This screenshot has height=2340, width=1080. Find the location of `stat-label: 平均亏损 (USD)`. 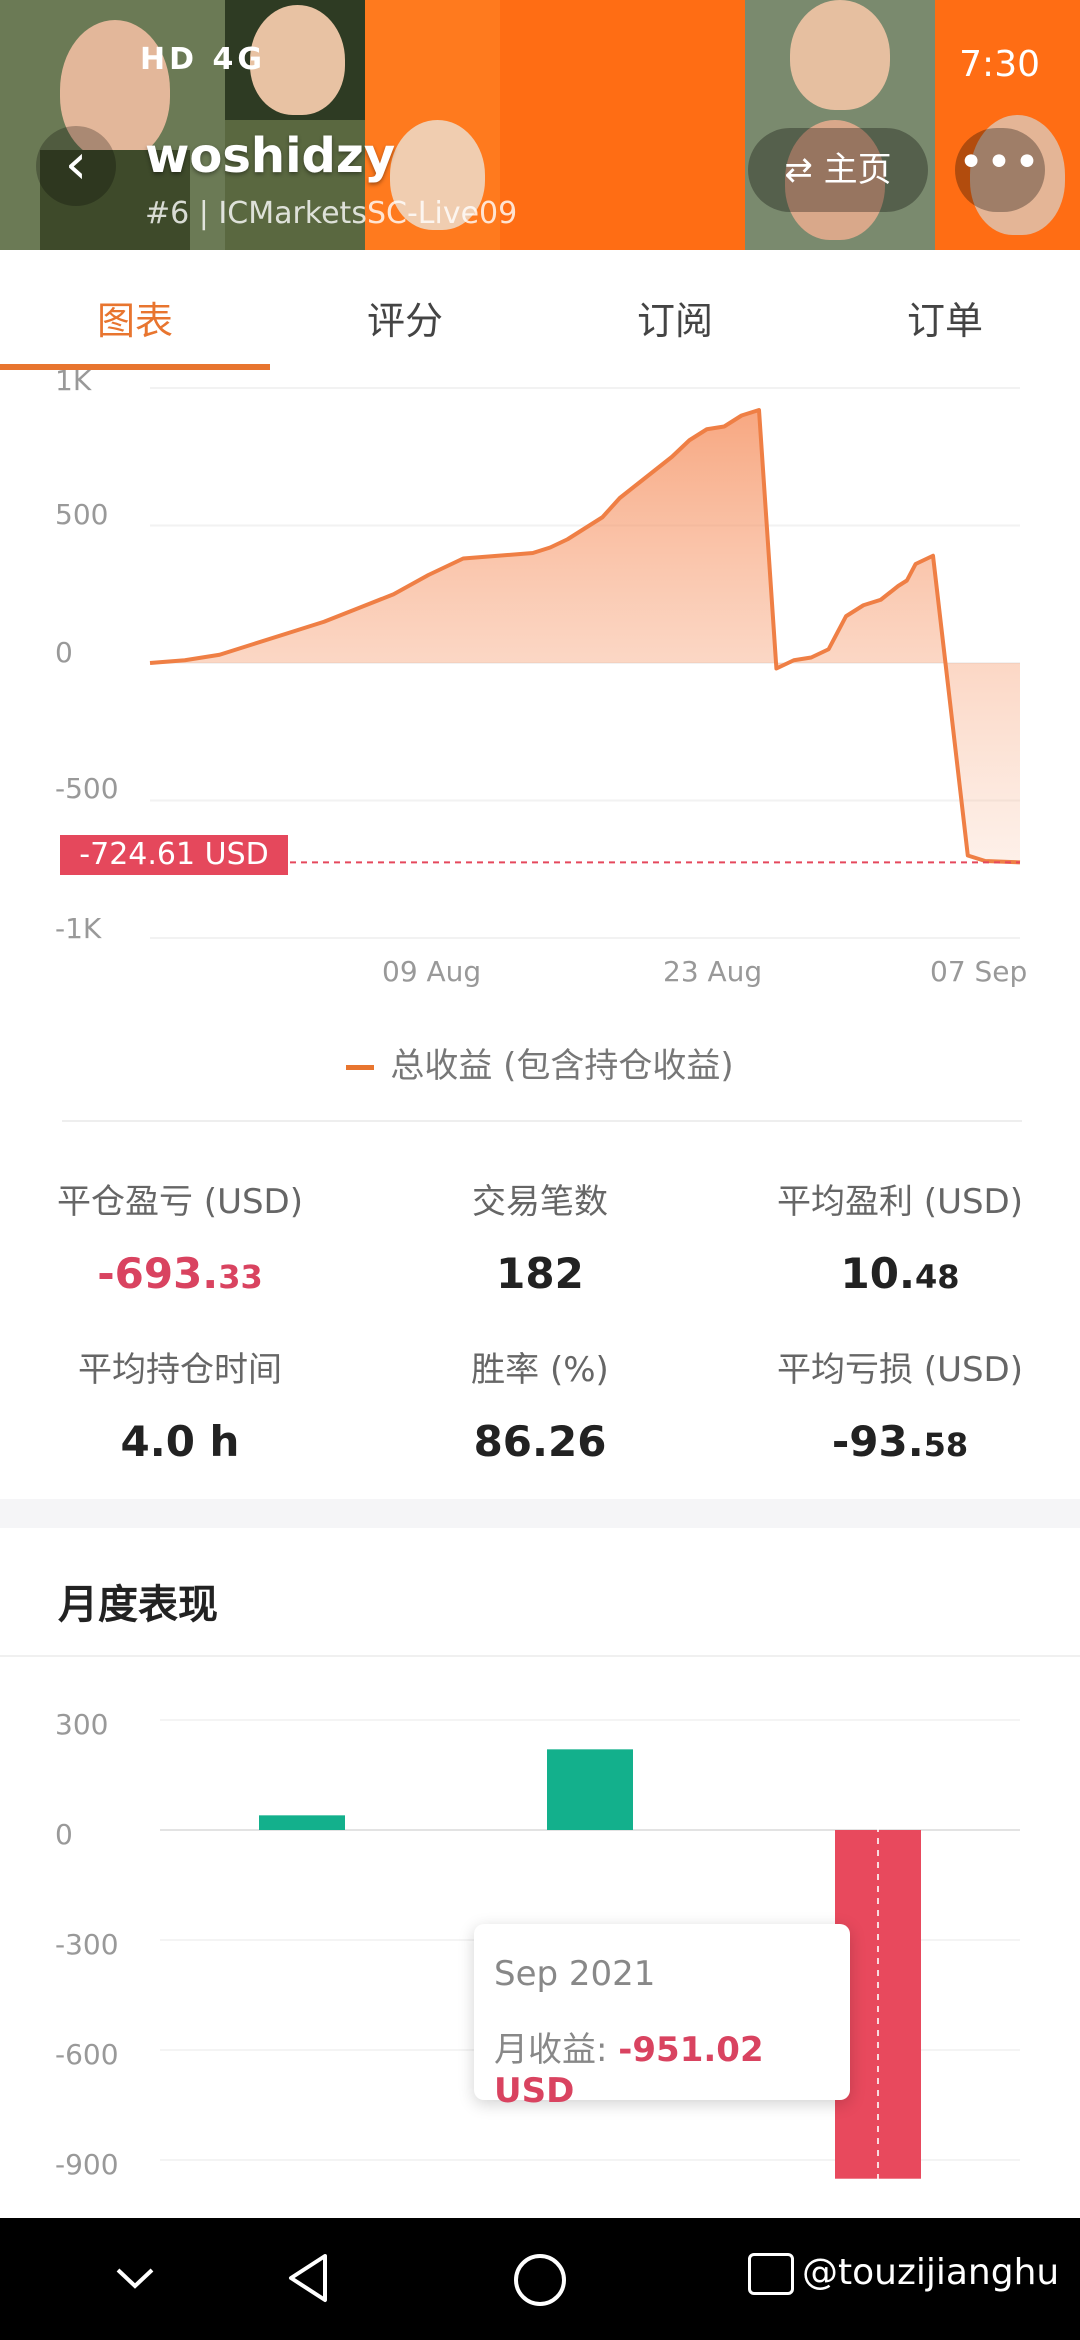

stat-label: 平均亏损 (USD) is located at coordinates (900, 1370).